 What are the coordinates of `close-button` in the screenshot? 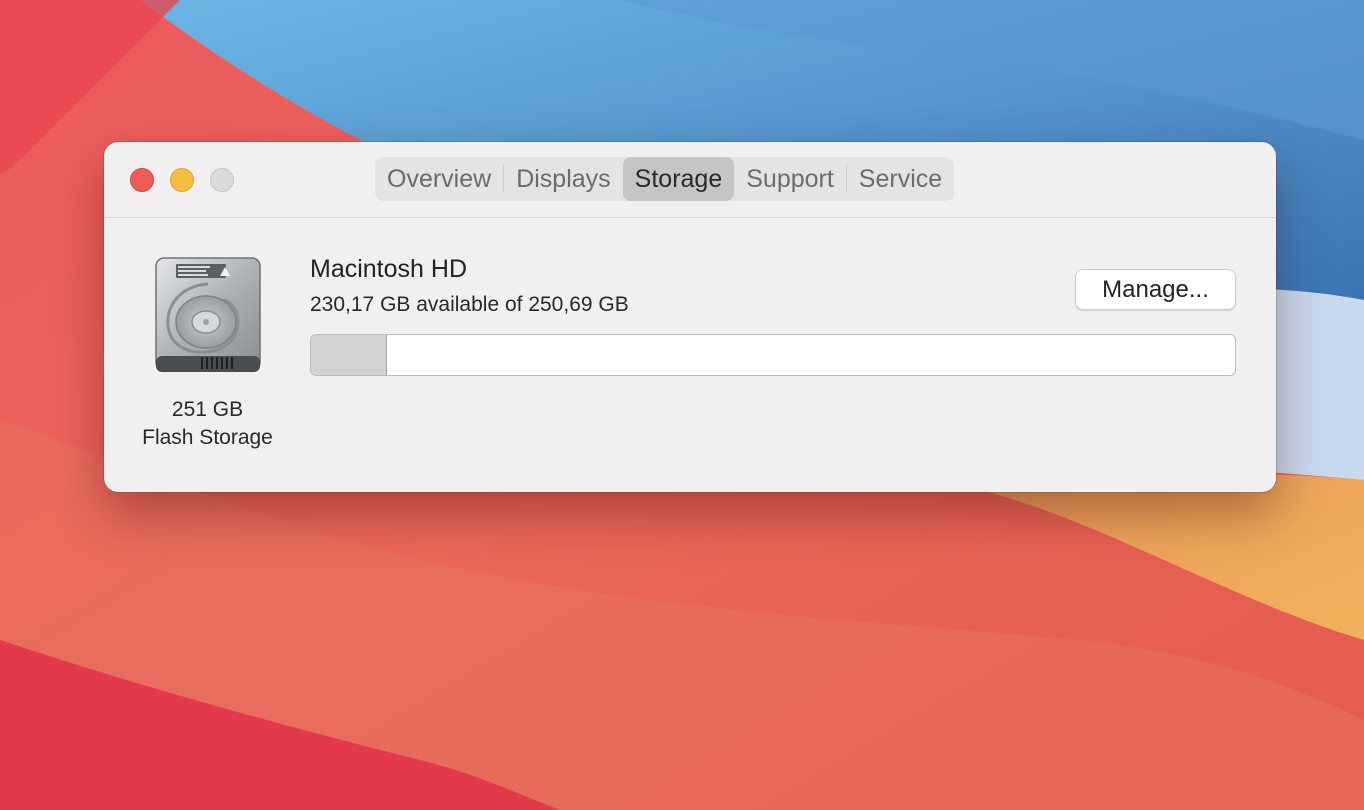 It's located at (142, 180).